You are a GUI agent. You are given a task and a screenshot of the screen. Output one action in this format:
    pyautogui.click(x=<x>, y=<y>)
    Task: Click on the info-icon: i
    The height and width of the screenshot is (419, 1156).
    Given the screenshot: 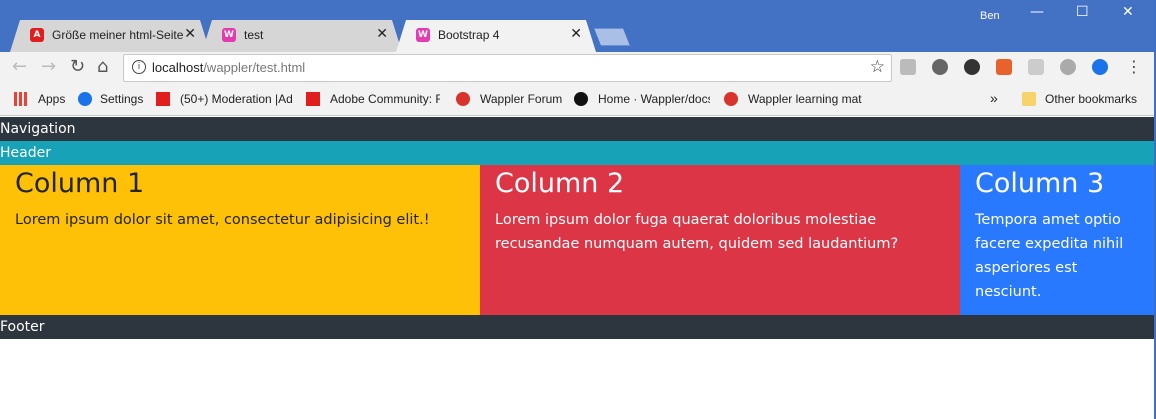 What is the action you would take?
    pyautogui.click(x=139, y=67)
    